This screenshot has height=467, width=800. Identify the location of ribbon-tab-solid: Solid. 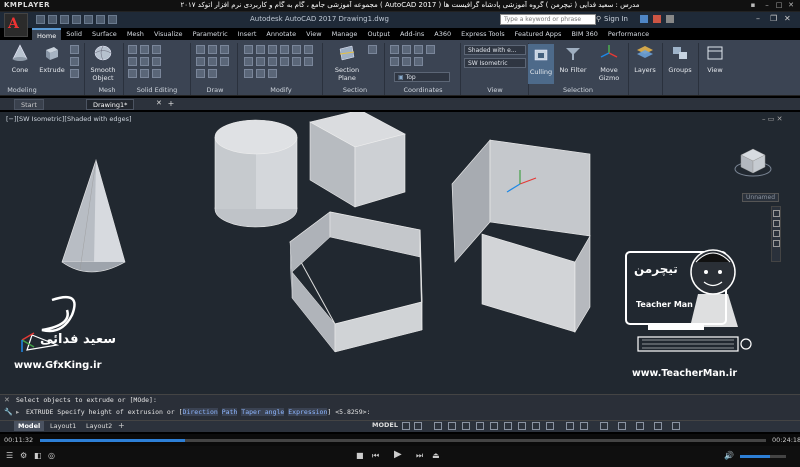
(74, 34).